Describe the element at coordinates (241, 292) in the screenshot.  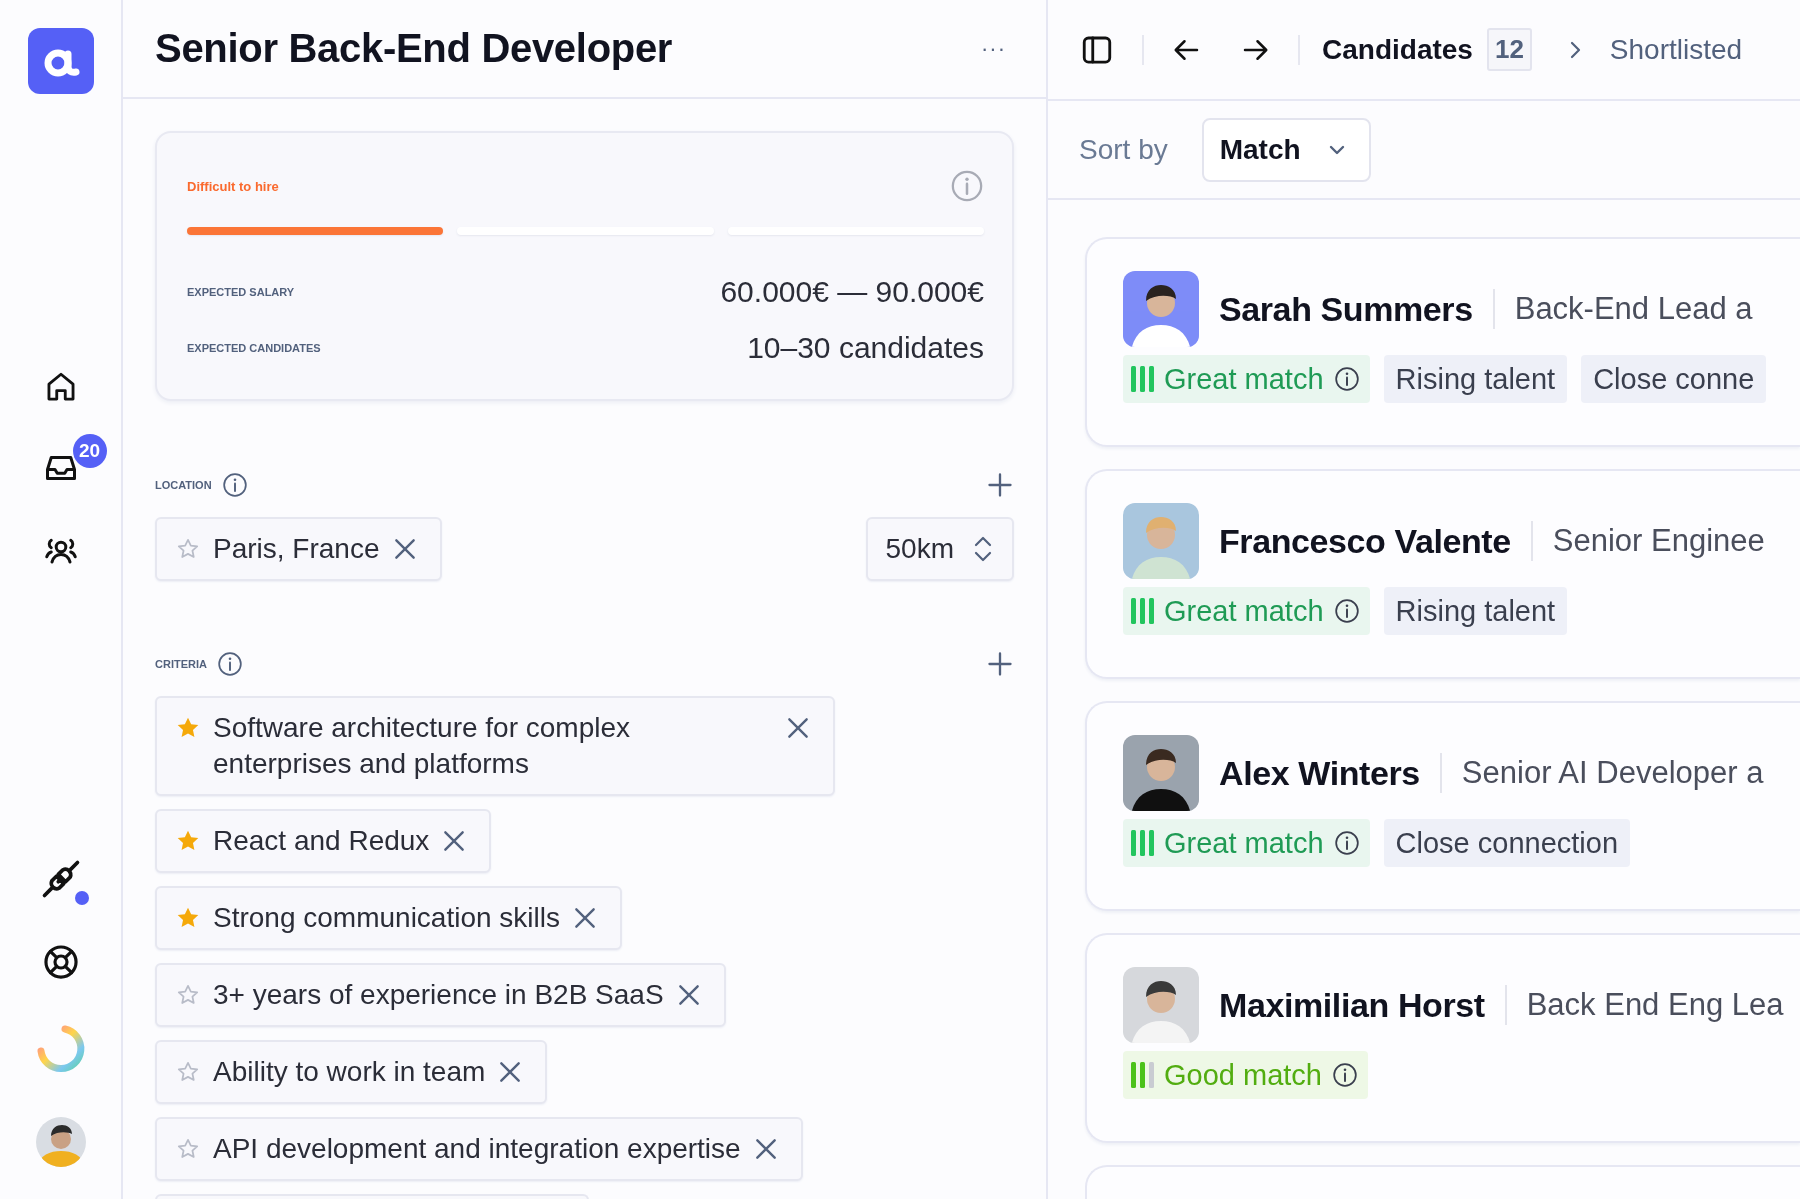
I see `stat-label: EXPECTED SALARY` at that location.